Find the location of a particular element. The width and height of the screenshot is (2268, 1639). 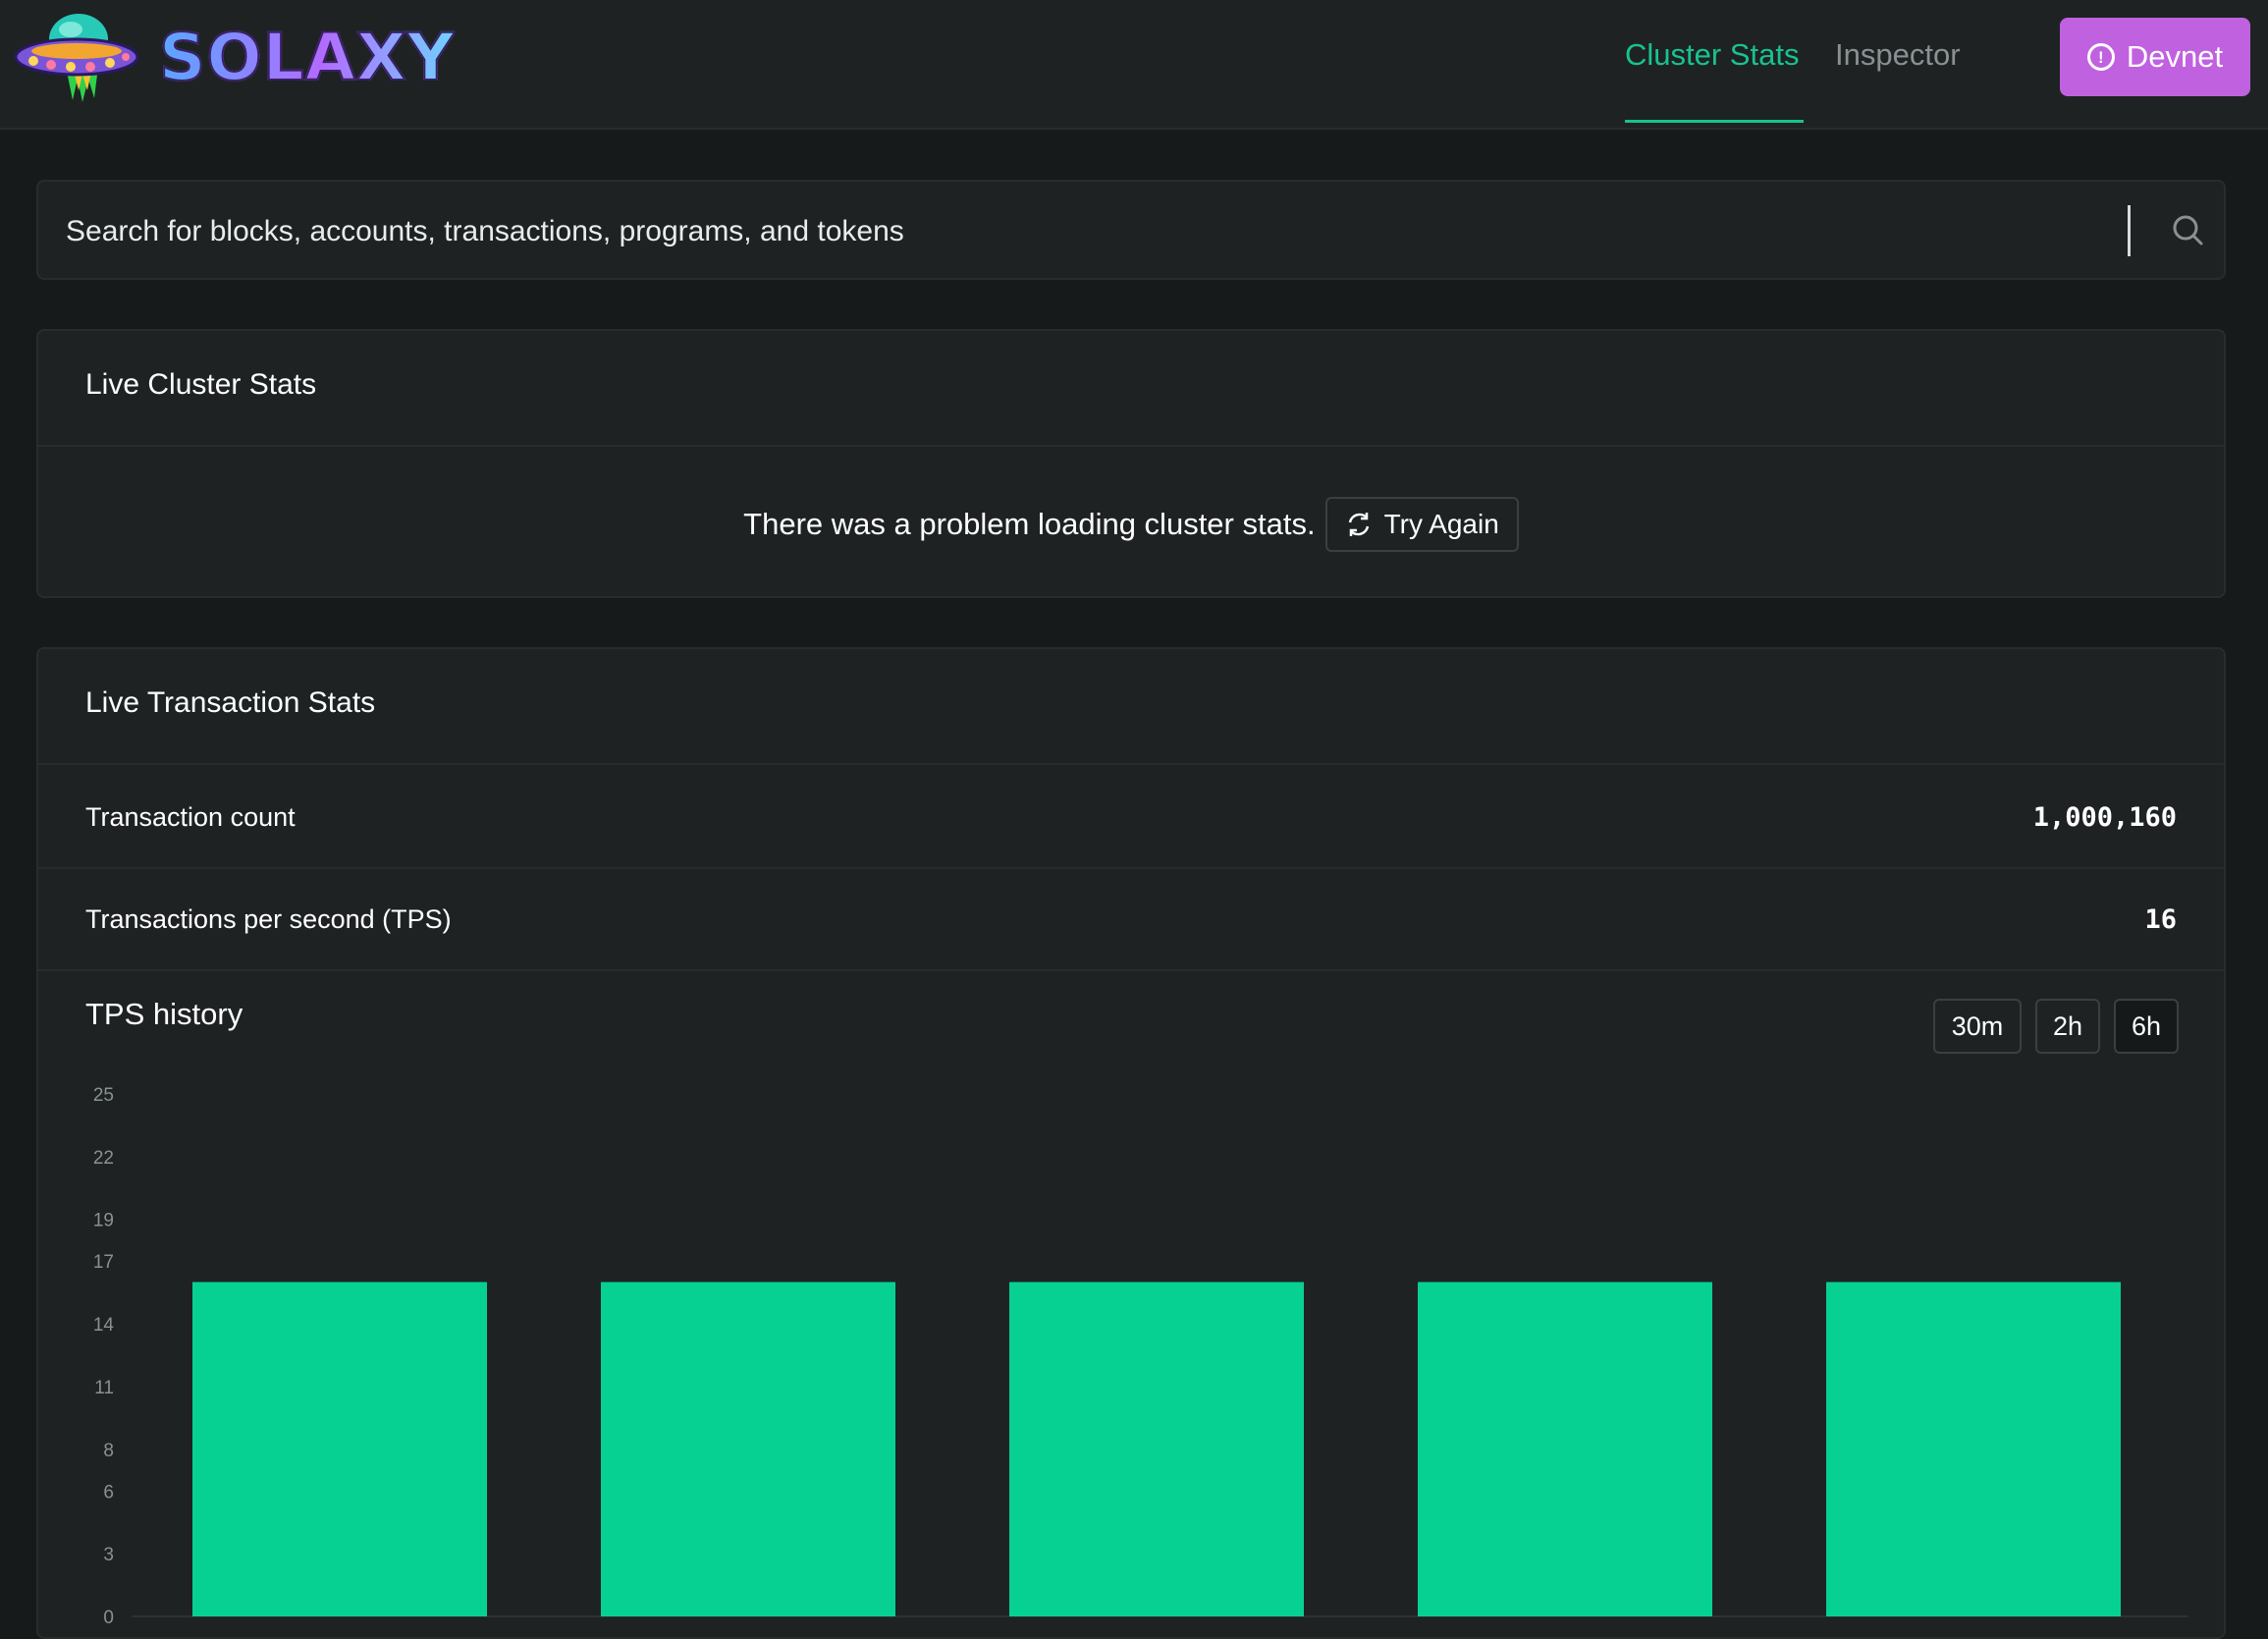

search-bar is located at coordinates (1131, 230).